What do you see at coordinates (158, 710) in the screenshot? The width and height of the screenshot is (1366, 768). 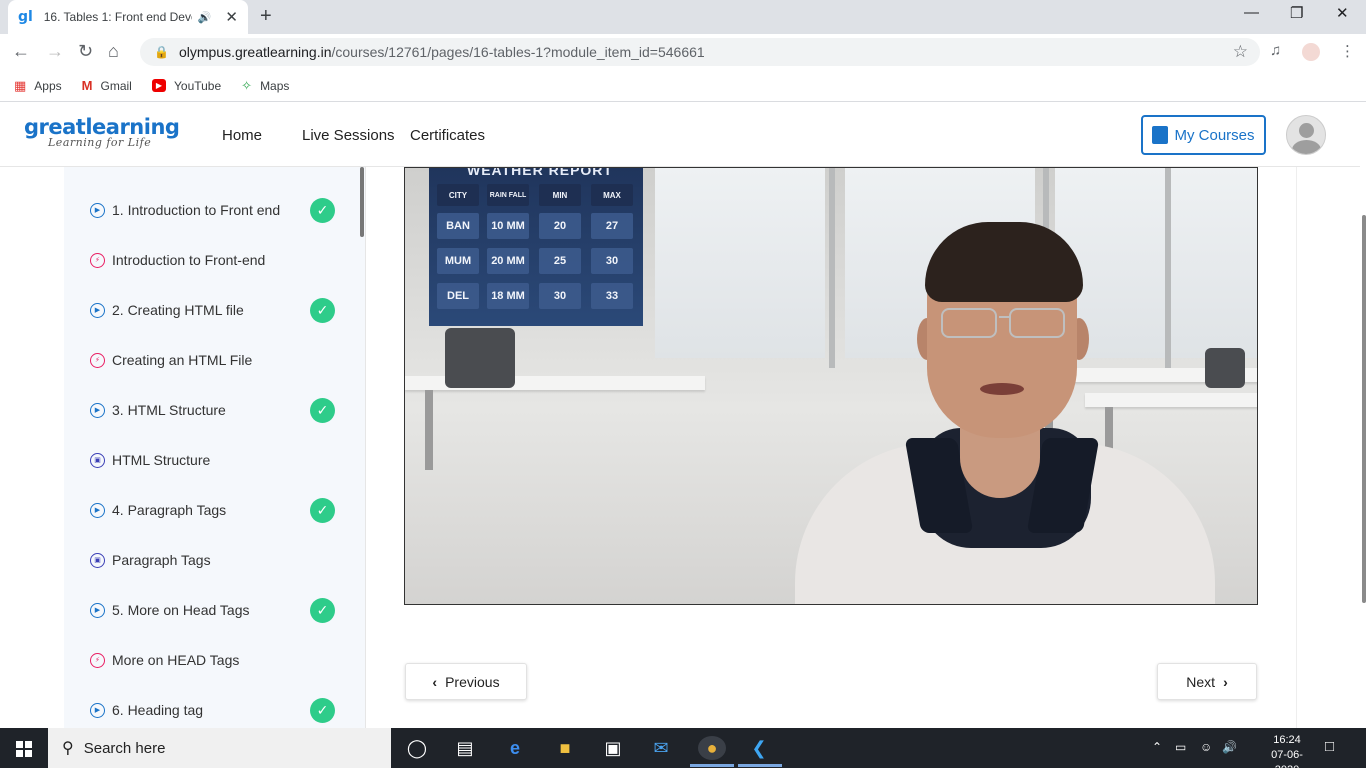 I see `module-label: 6. Heading tag` at bounding box center [158, 710].